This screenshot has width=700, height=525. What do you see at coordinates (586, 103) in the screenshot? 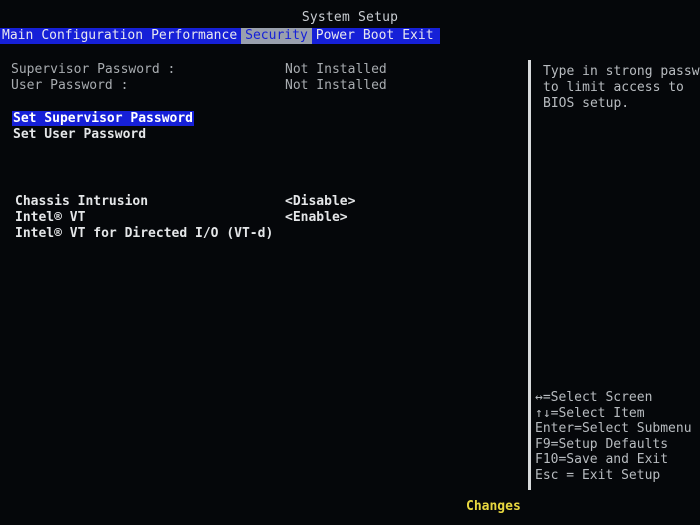
I see `help-line: BIOS setup.` at bounding box center [586, 103].